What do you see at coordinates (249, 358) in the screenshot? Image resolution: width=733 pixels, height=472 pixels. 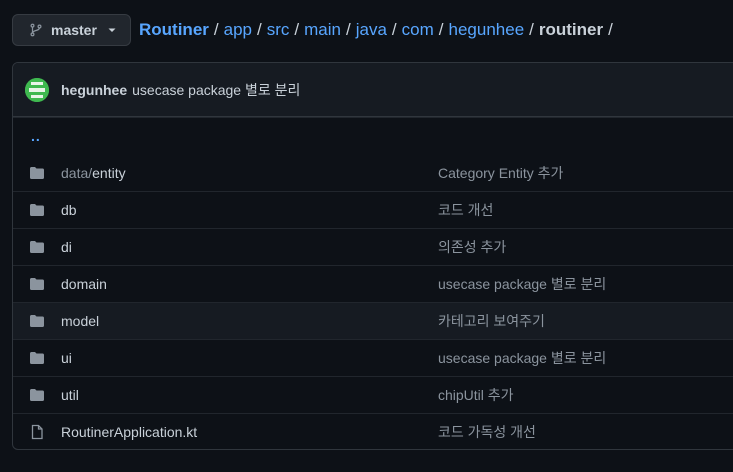 I see `file-name-link: ui` at bounding box center [249, 358].